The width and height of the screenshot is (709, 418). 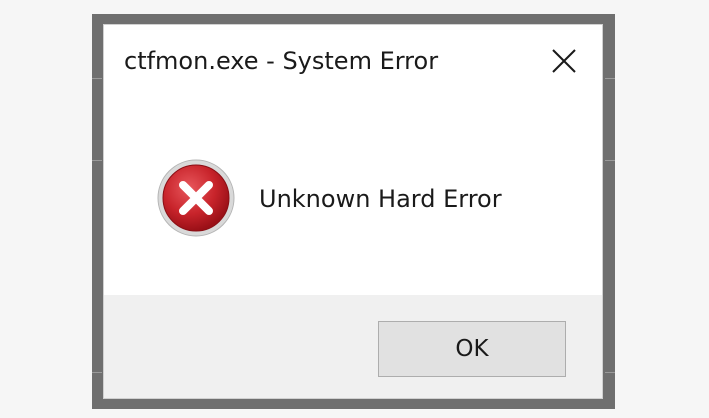 What do you see at coordinates (472, 349) in the screenshot?
I see `ok-button: OK` at bounding box center [472, 349].